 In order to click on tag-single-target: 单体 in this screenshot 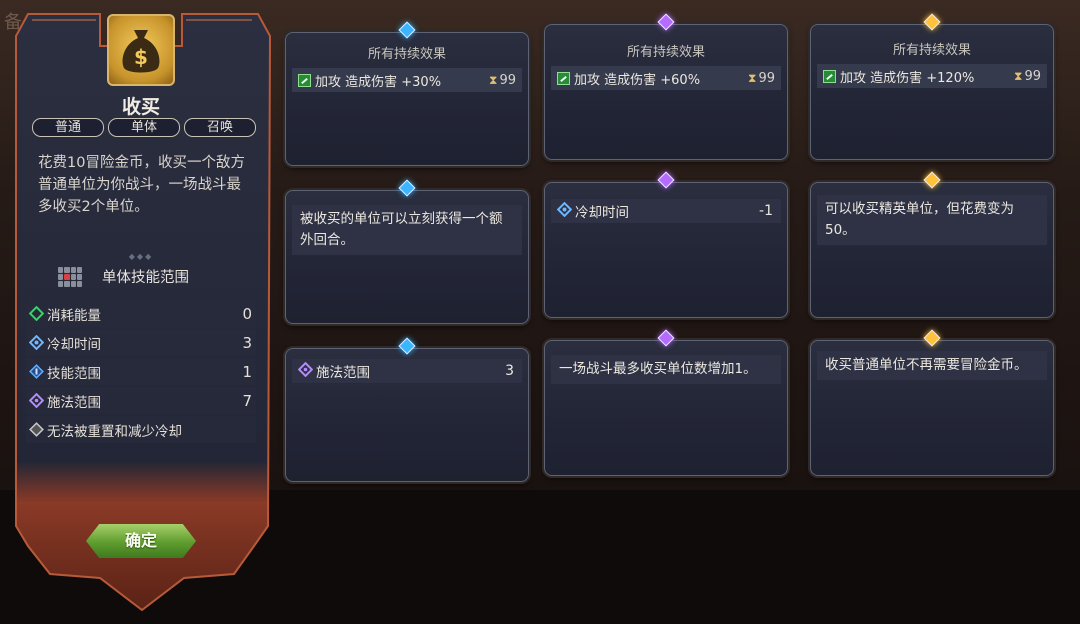, I will do `click(144, 127)`.